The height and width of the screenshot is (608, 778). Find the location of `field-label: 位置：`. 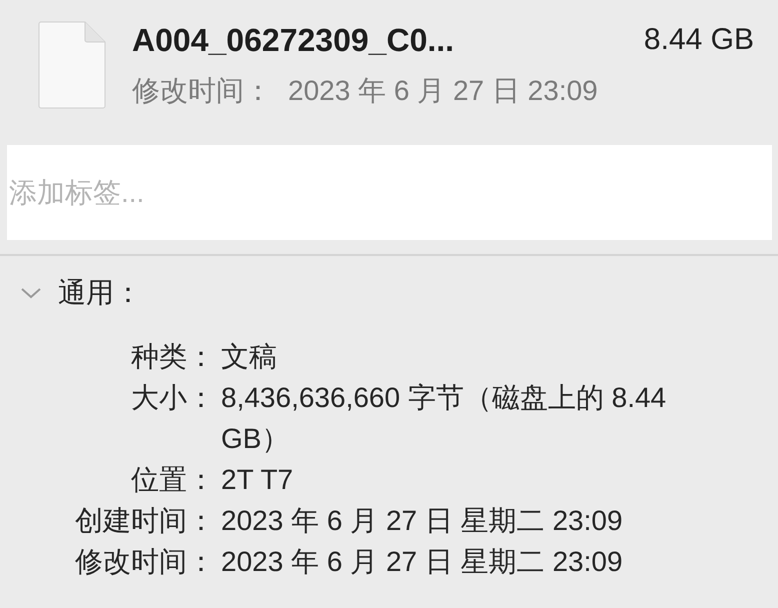

field-label: 位置： is located at coordinates (172, 480).